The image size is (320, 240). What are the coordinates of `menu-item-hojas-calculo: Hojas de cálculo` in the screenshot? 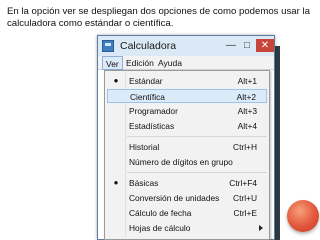 It's located at (187, 228).